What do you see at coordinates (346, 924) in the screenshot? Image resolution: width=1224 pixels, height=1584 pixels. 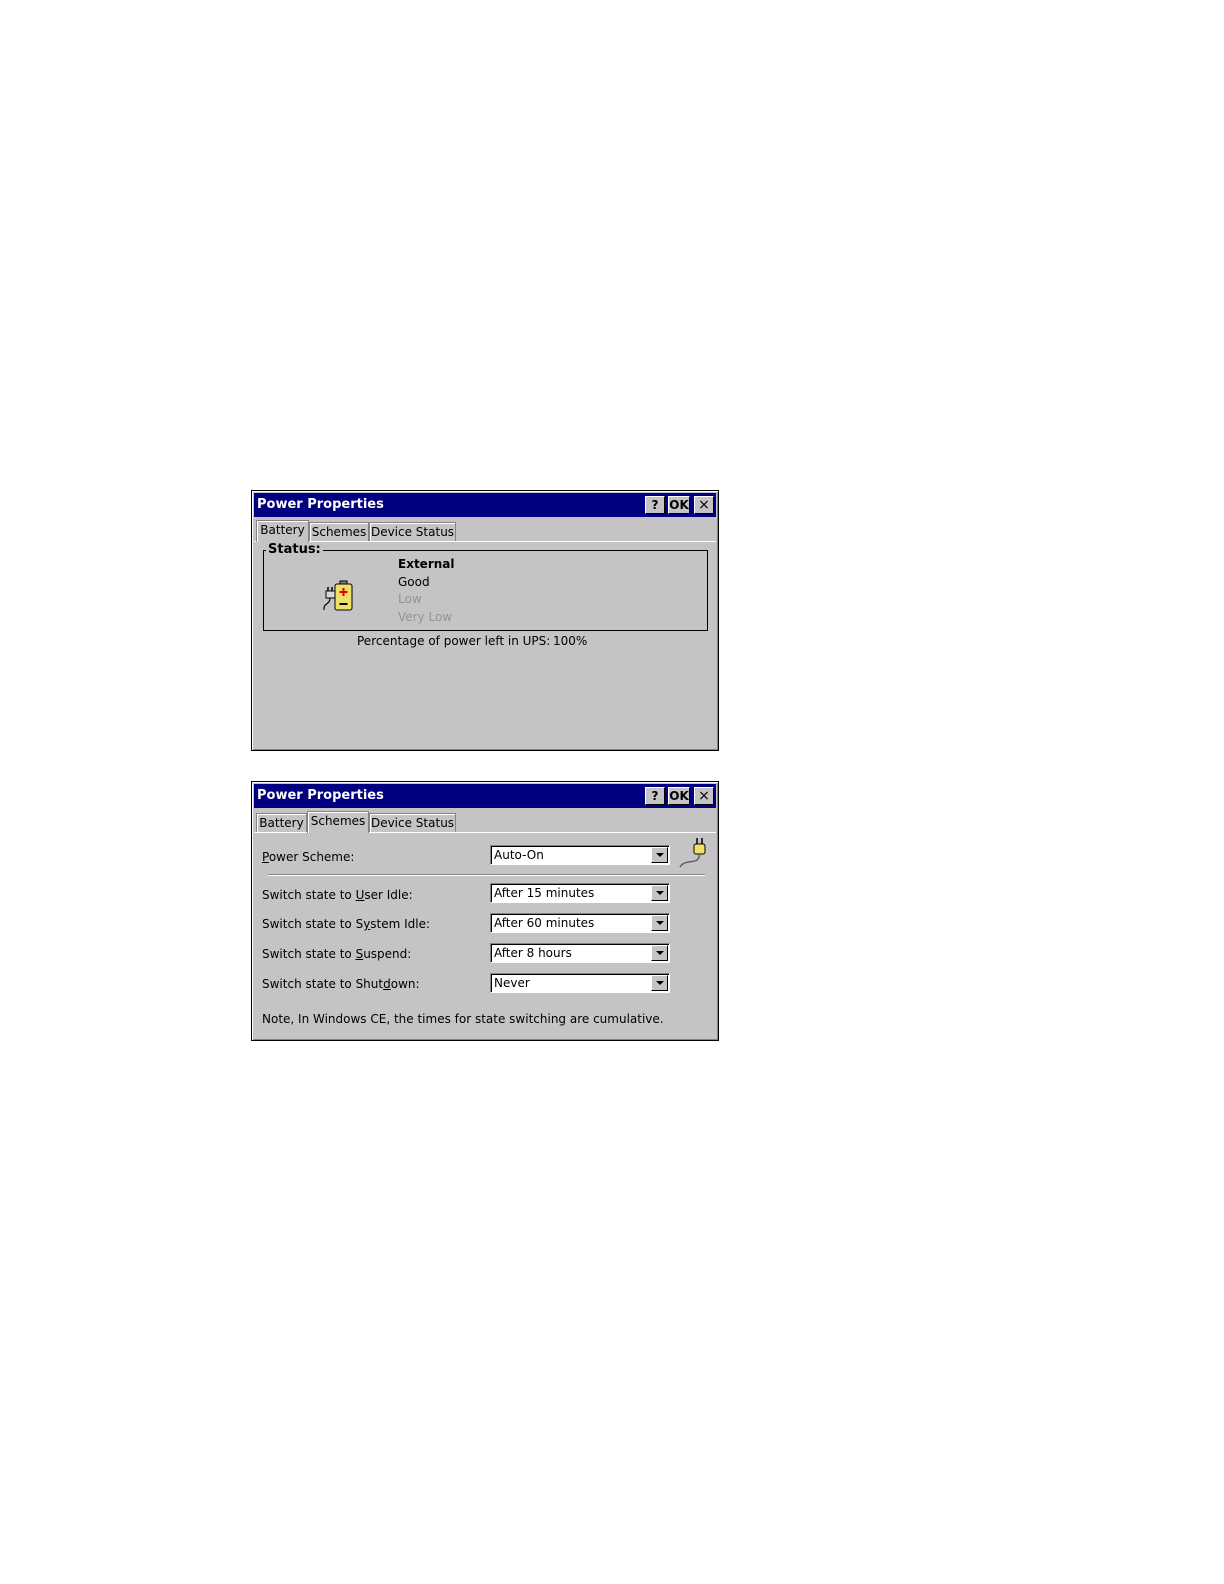 I see `system-idle-label: Switch state to System Idle:` at bounding box center [346, 924].